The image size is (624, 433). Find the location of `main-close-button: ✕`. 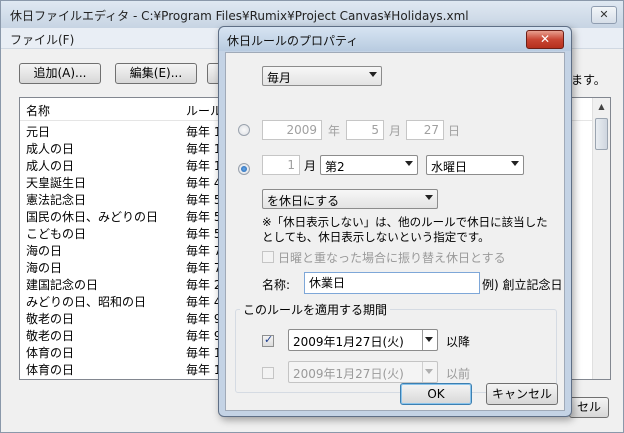

main-close-button: ✕ is located at coordinates (604, 15).